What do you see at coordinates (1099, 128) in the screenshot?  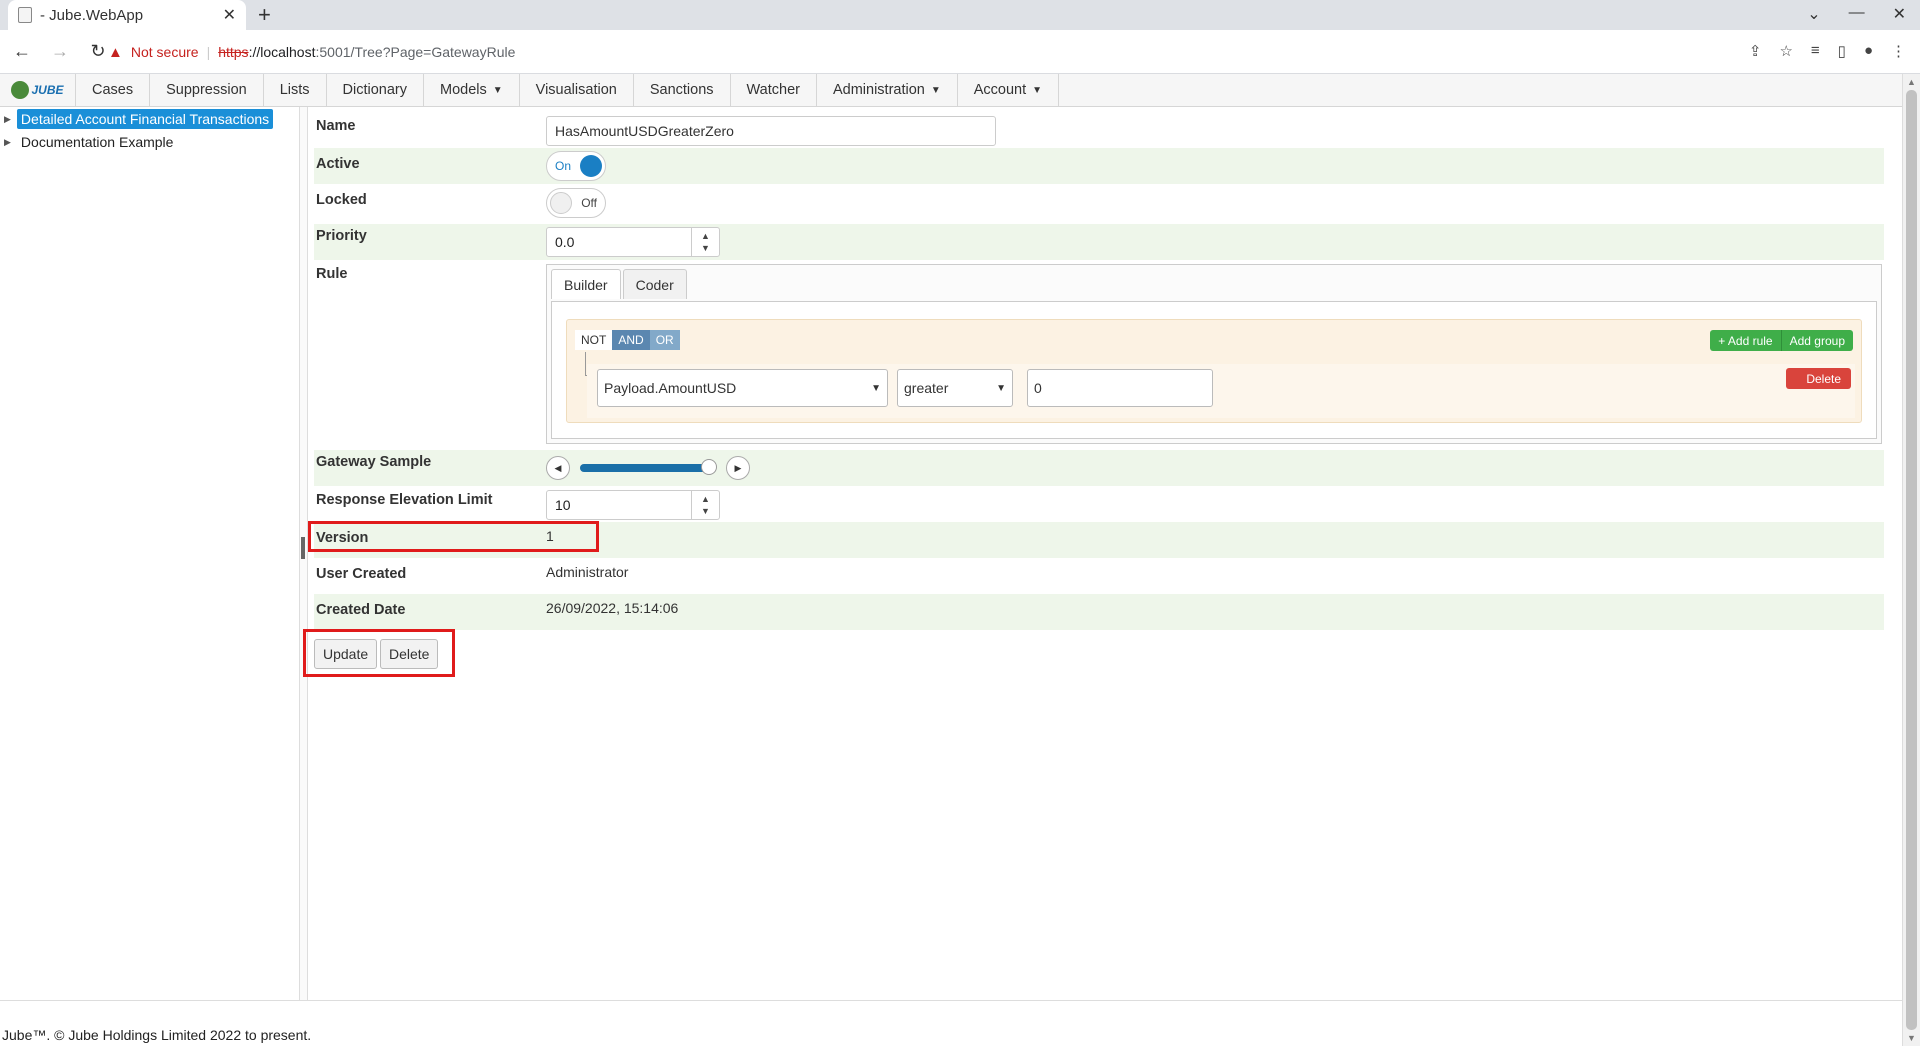 I see `name-row: Name HasAmountUSDGreaterZero` at bounding box center [1099, 128].